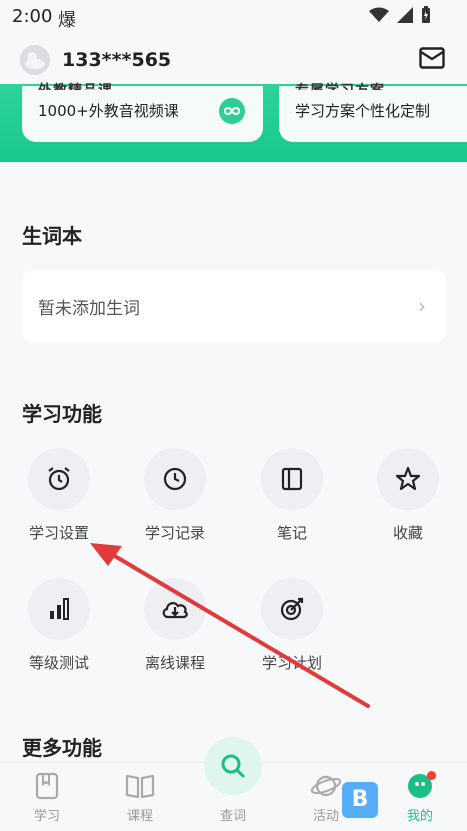  Describe the element at coordinates (233, 16) in the screenshot. I see `status-bar: 2:00 爆` at that location.